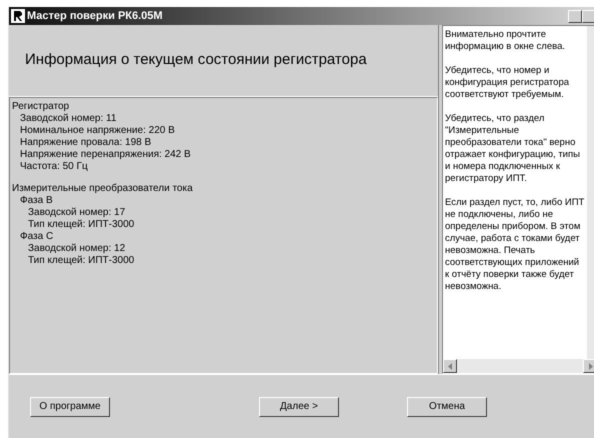 The height and width of the screenshot is (438, 594). What do you see at coordinates (513, 149) in the screenshot?
I see `help-paragraph: Убедитесь, что раздел "Измерительные преобразователи тока" верно отражает конфигурацию, типы и номера подключенных к регистратору ИПТ.` at bounding box center [513, 149].